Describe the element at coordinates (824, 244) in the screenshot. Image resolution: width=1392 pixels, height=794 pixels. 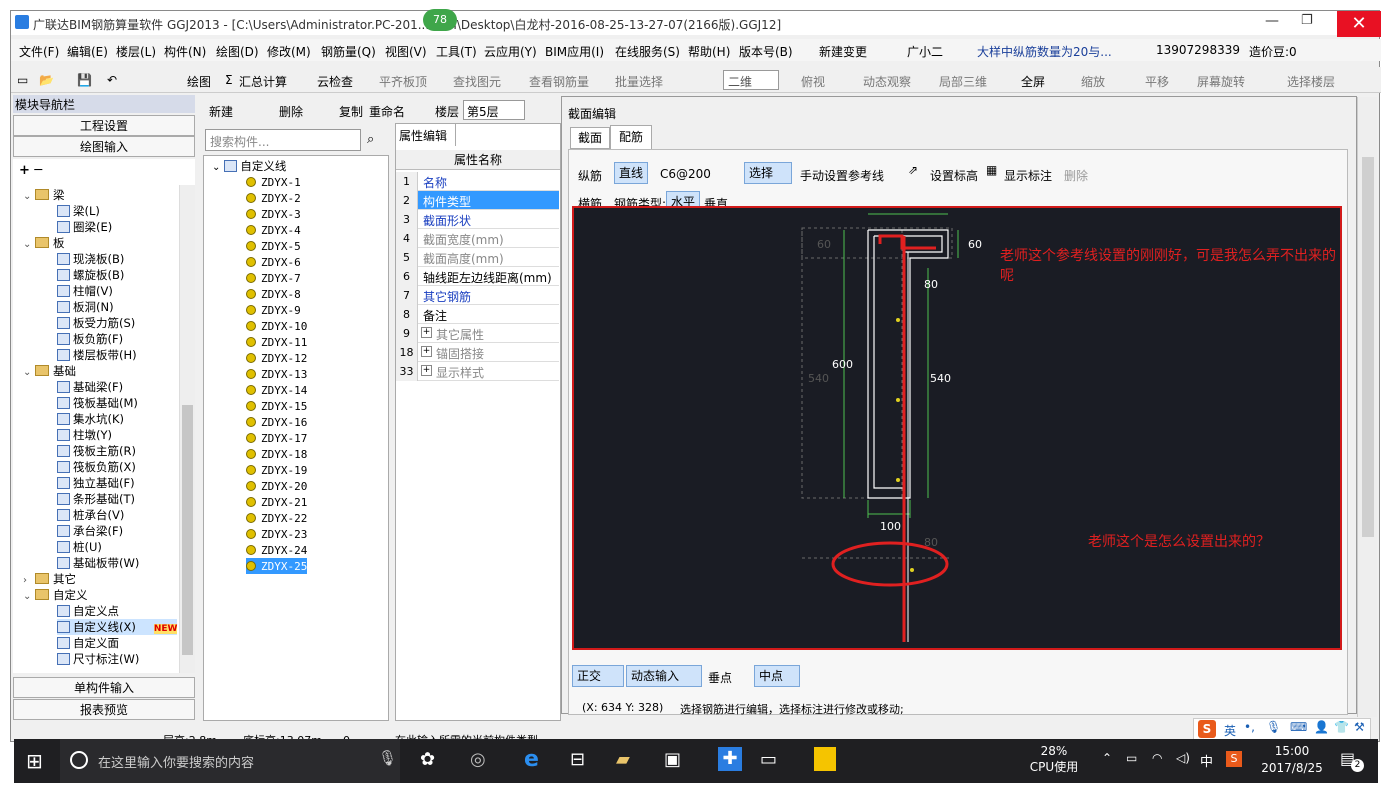
I see `dim-top-left: 60` at that location.